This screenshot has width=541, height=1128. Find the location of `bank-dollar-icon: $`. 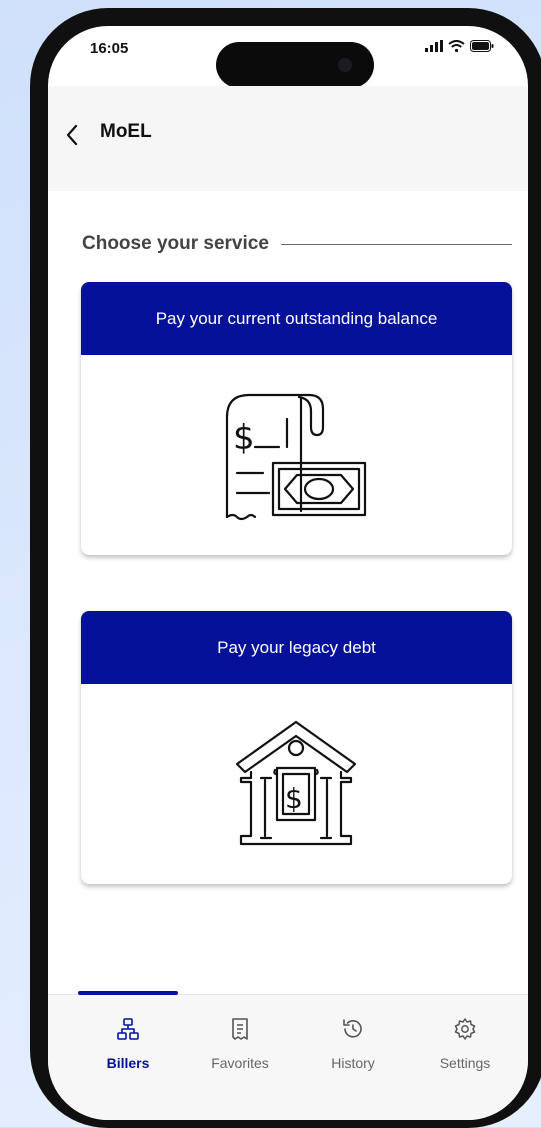

bank-dollar-icon: $ is located at coordinates (296, 783).